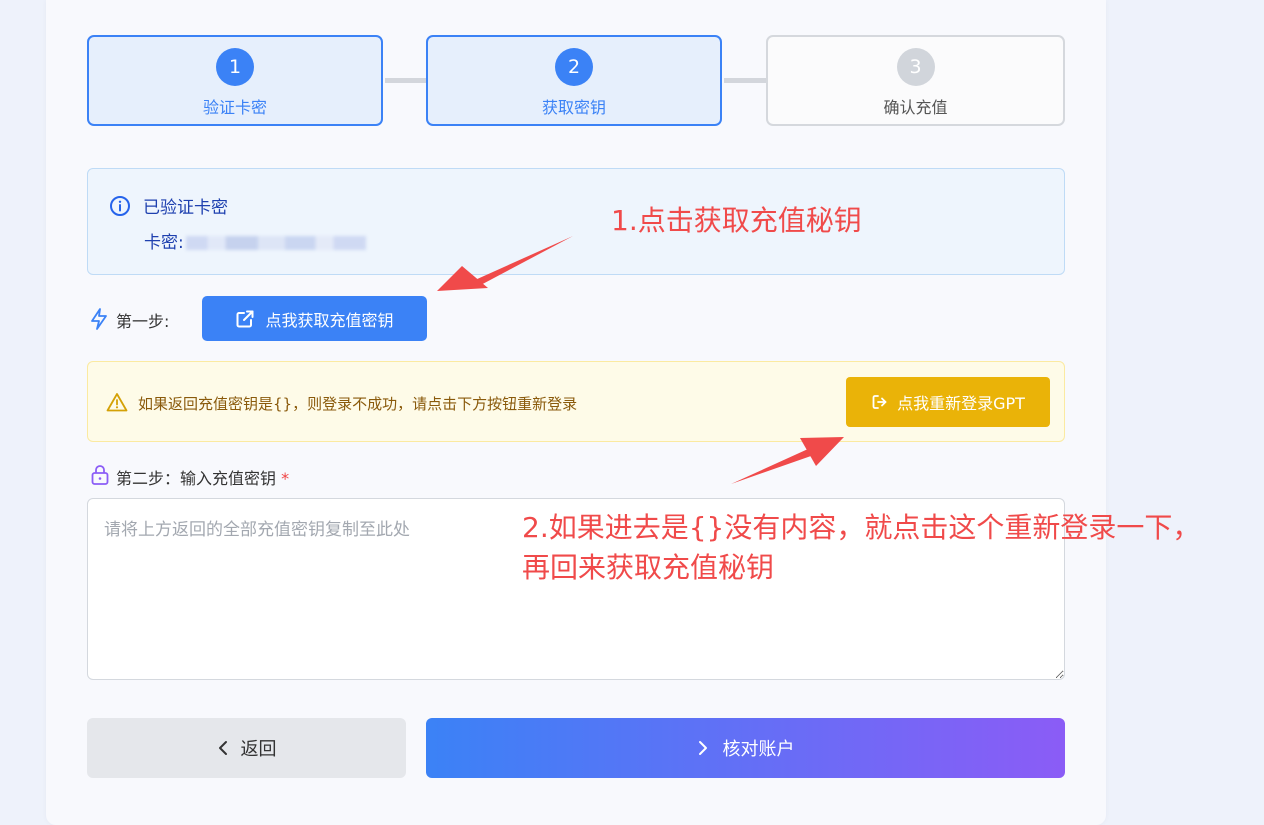 The image size is (1264, 825). Describe the element at coordinates (640, 360) in the screenshot. I see `annotation-arrows` at that location.